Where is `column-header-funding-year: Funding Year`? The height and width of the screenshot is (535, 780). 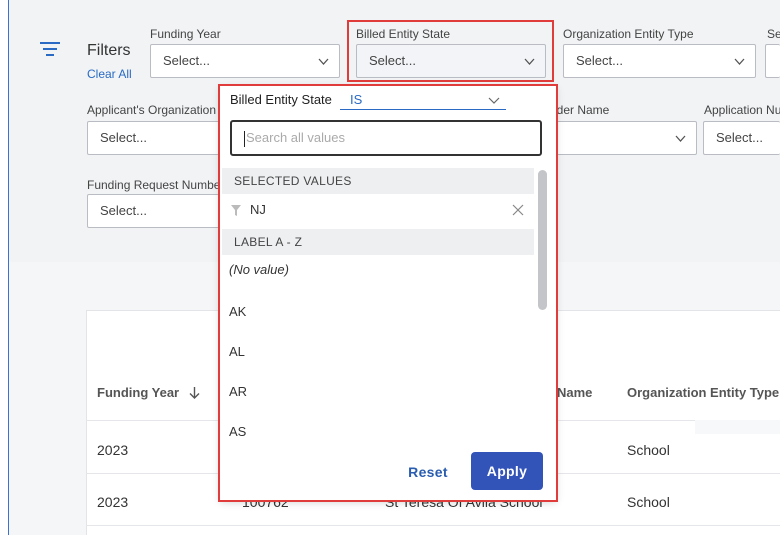
column-header-funding-year: Funding Year is located at coordinates (148, 392).